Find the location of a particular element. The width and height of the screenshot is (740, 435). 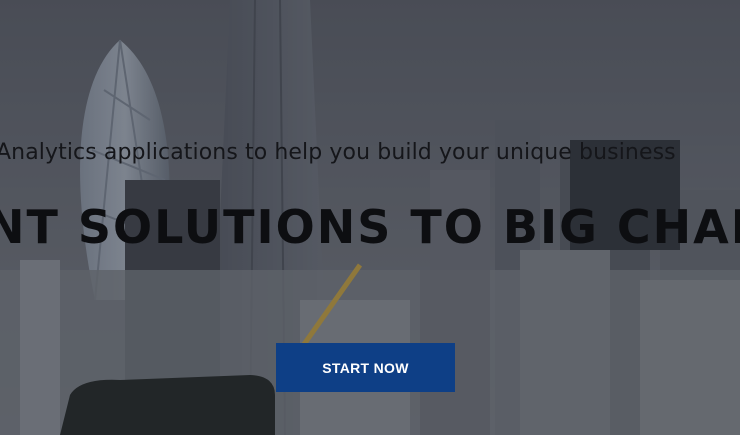

hero-headline: NT SOLUTIONS TO BIG CHALL is located at coordinates (370, 227).